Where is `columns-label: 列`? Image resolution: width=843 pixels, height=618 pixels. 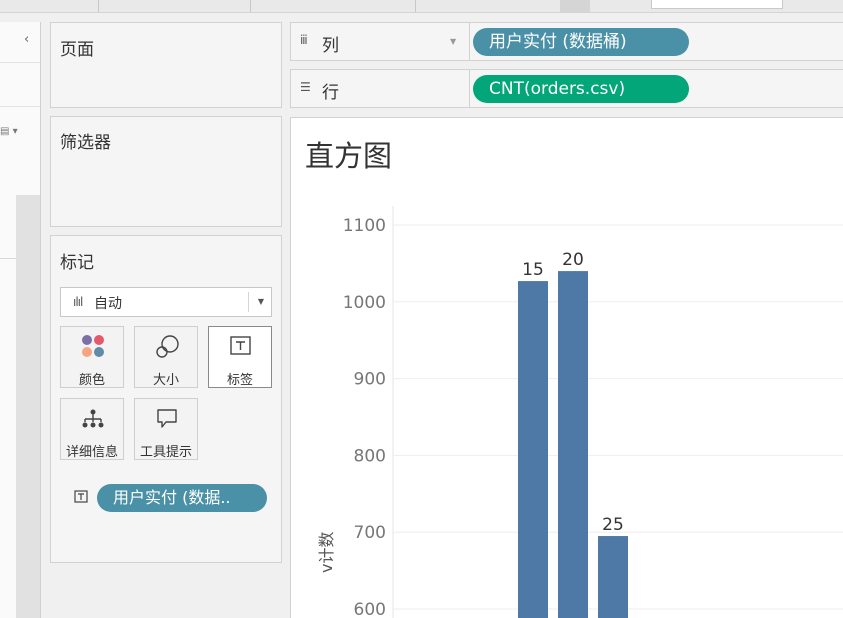 columns-label: 列 is located at coordinates (330, 46).